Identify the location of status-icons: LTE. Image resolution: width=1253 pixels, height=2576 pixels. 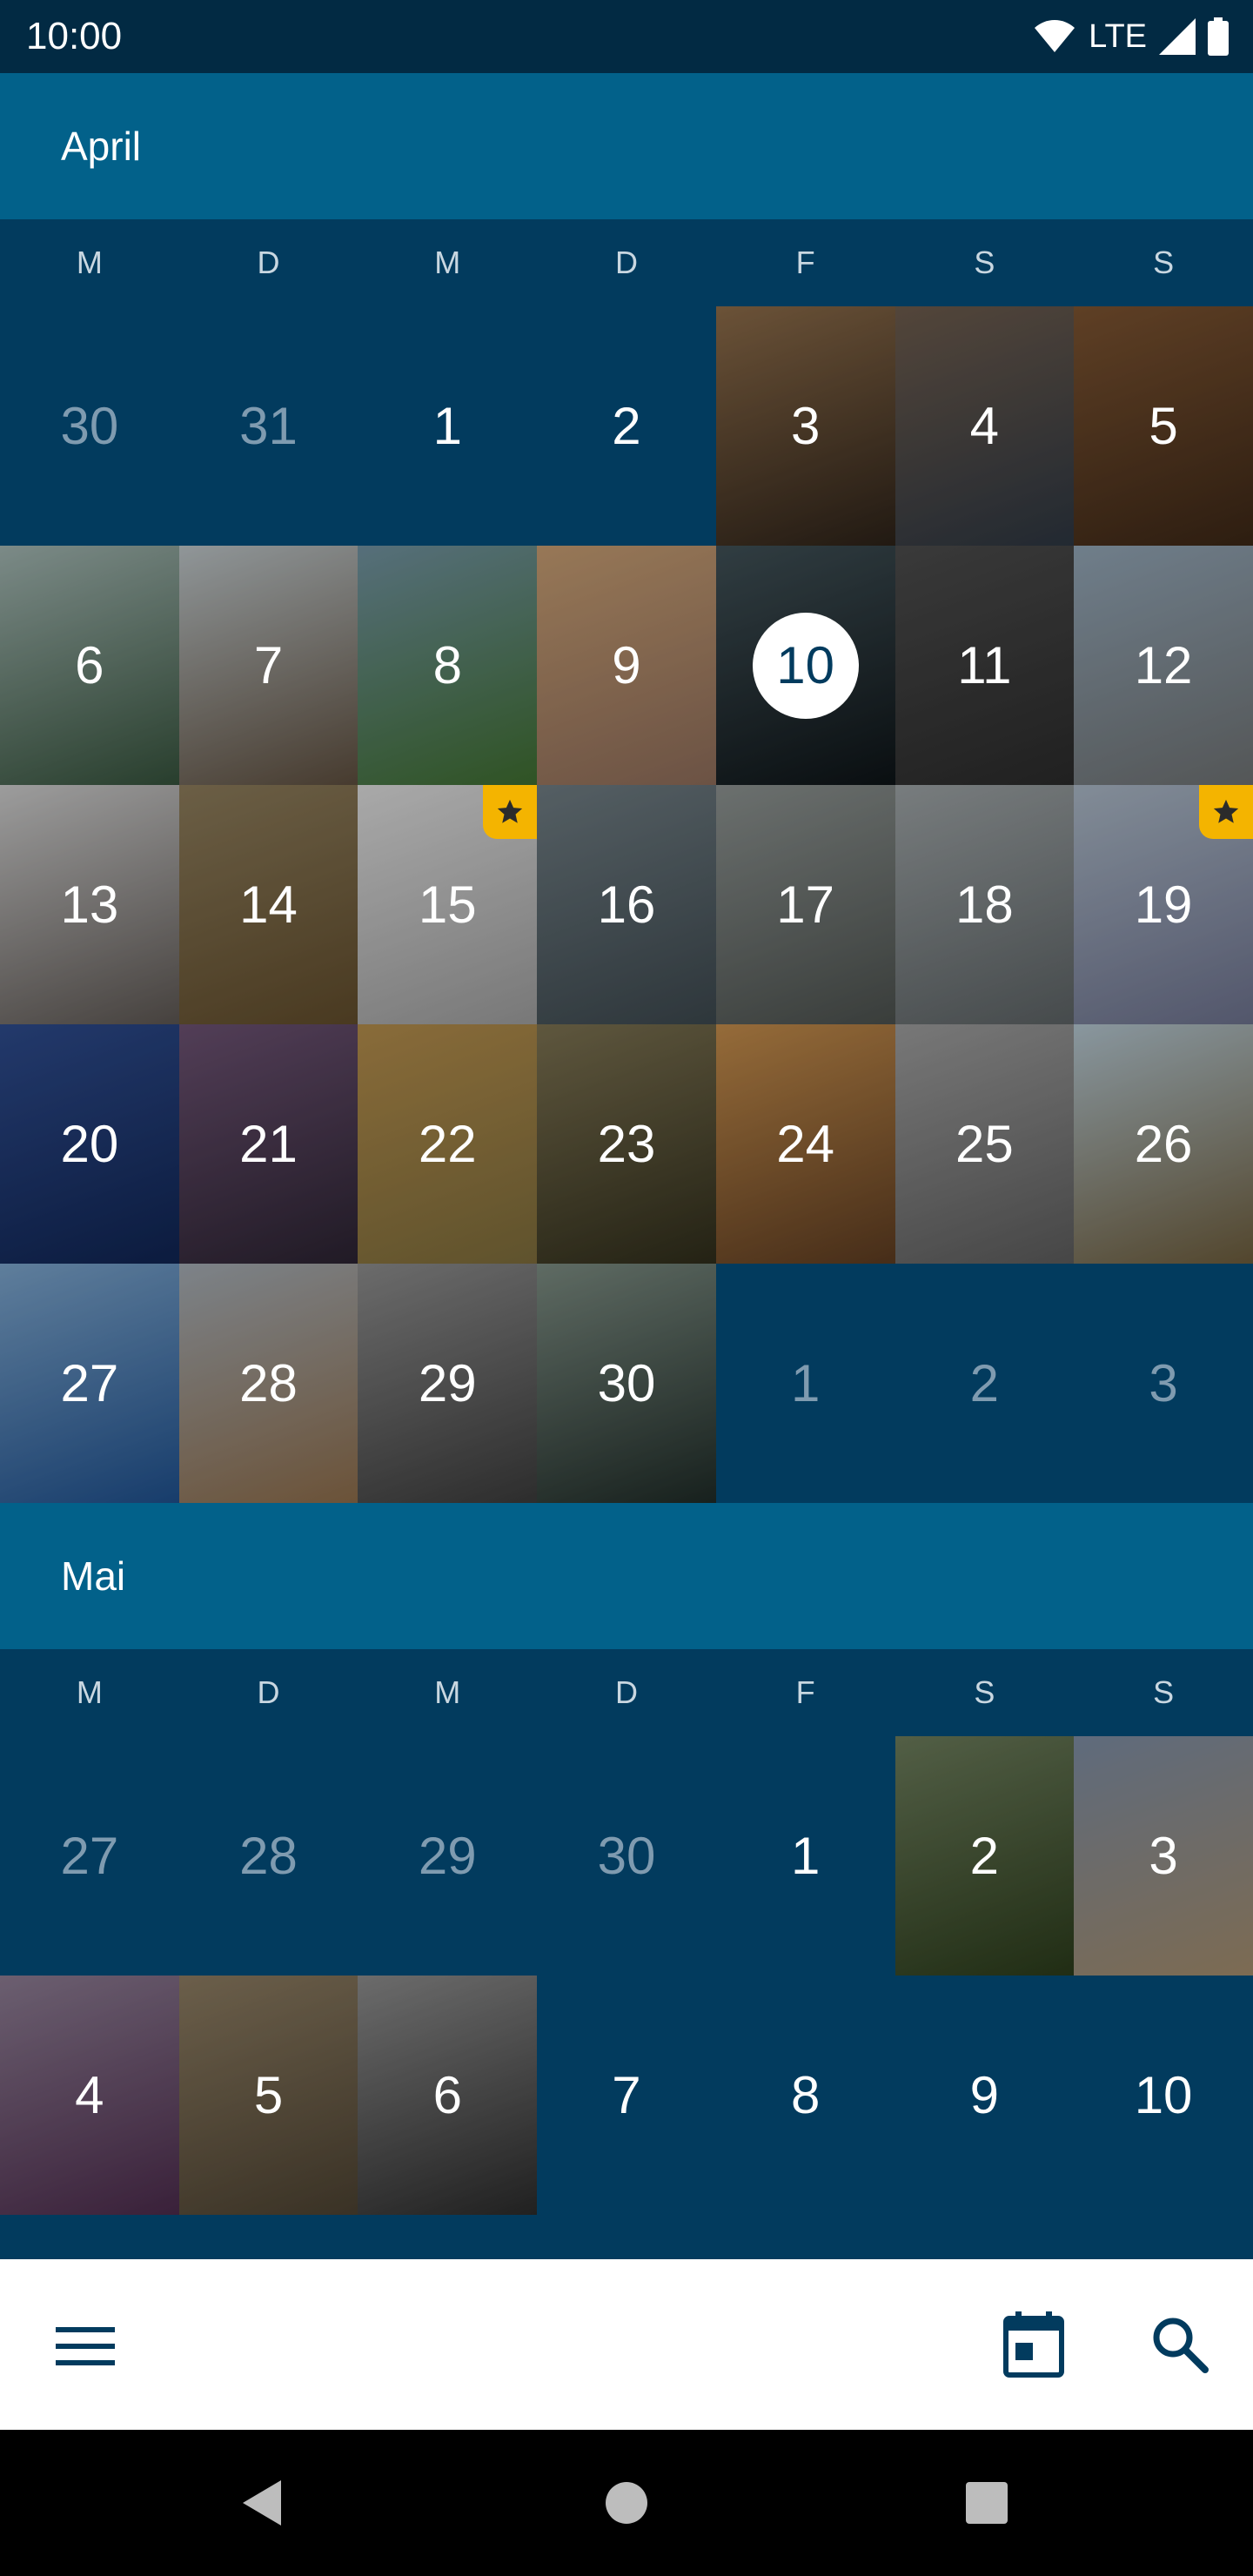
(1131, 37).